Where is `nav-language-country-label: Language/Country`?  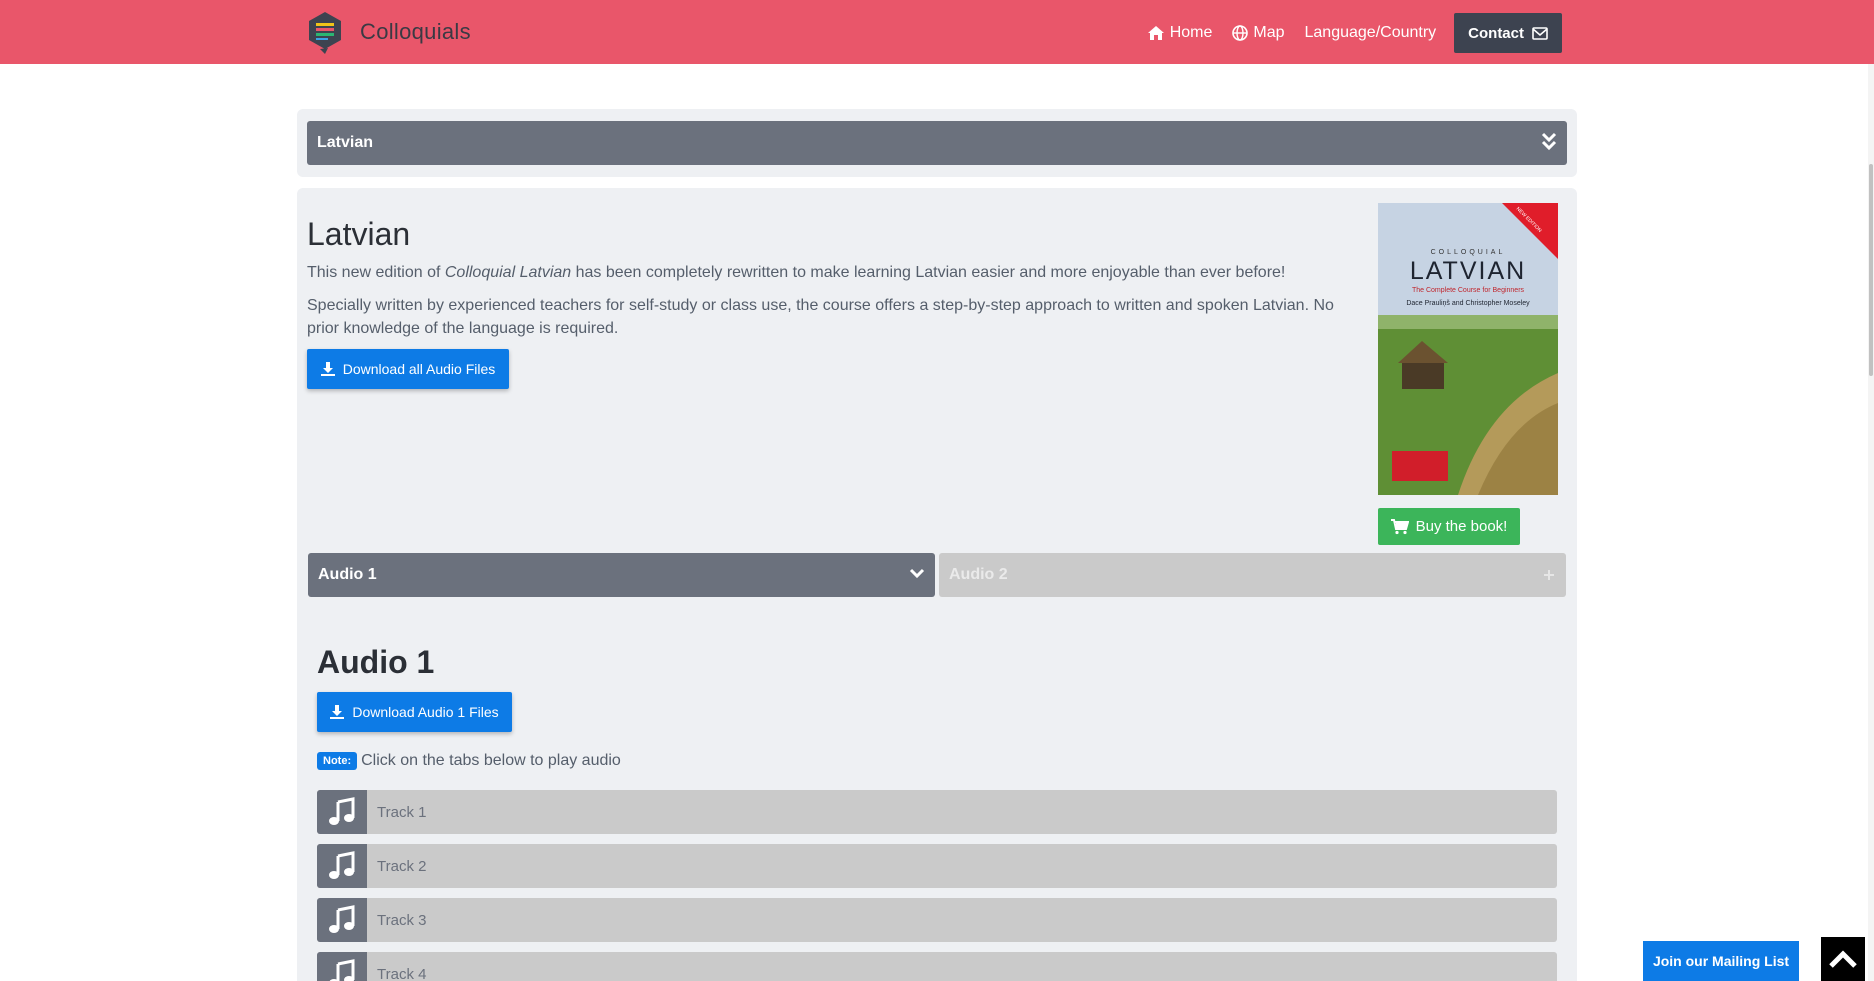
nav-language-country-label: Language/Country is located at coordinates (1370, 32).